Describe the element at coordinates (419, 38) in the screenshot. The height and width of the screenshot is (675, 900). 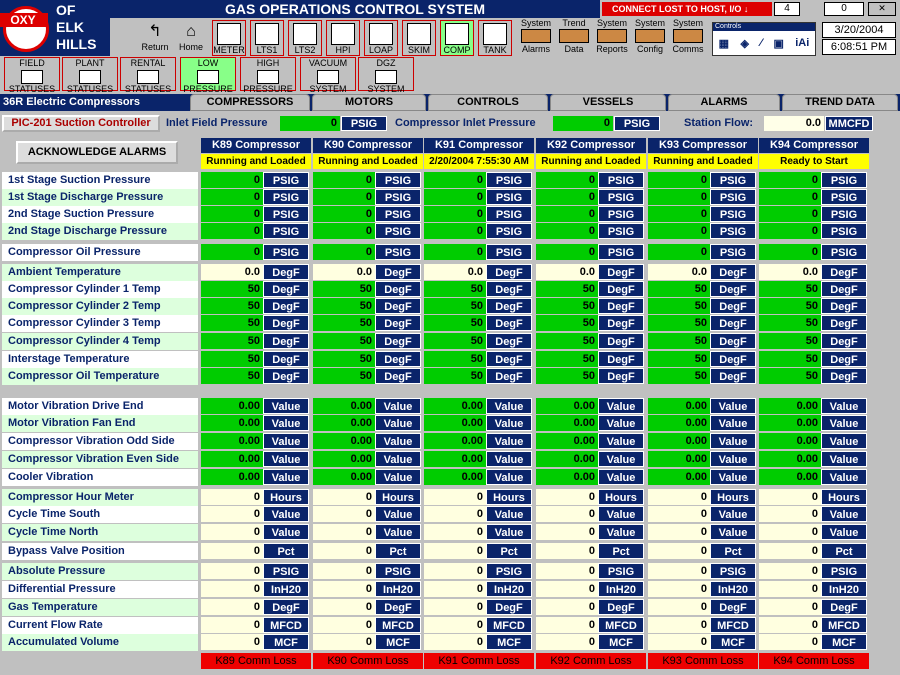
I see `tool-button-skim: SKIM` at that location.